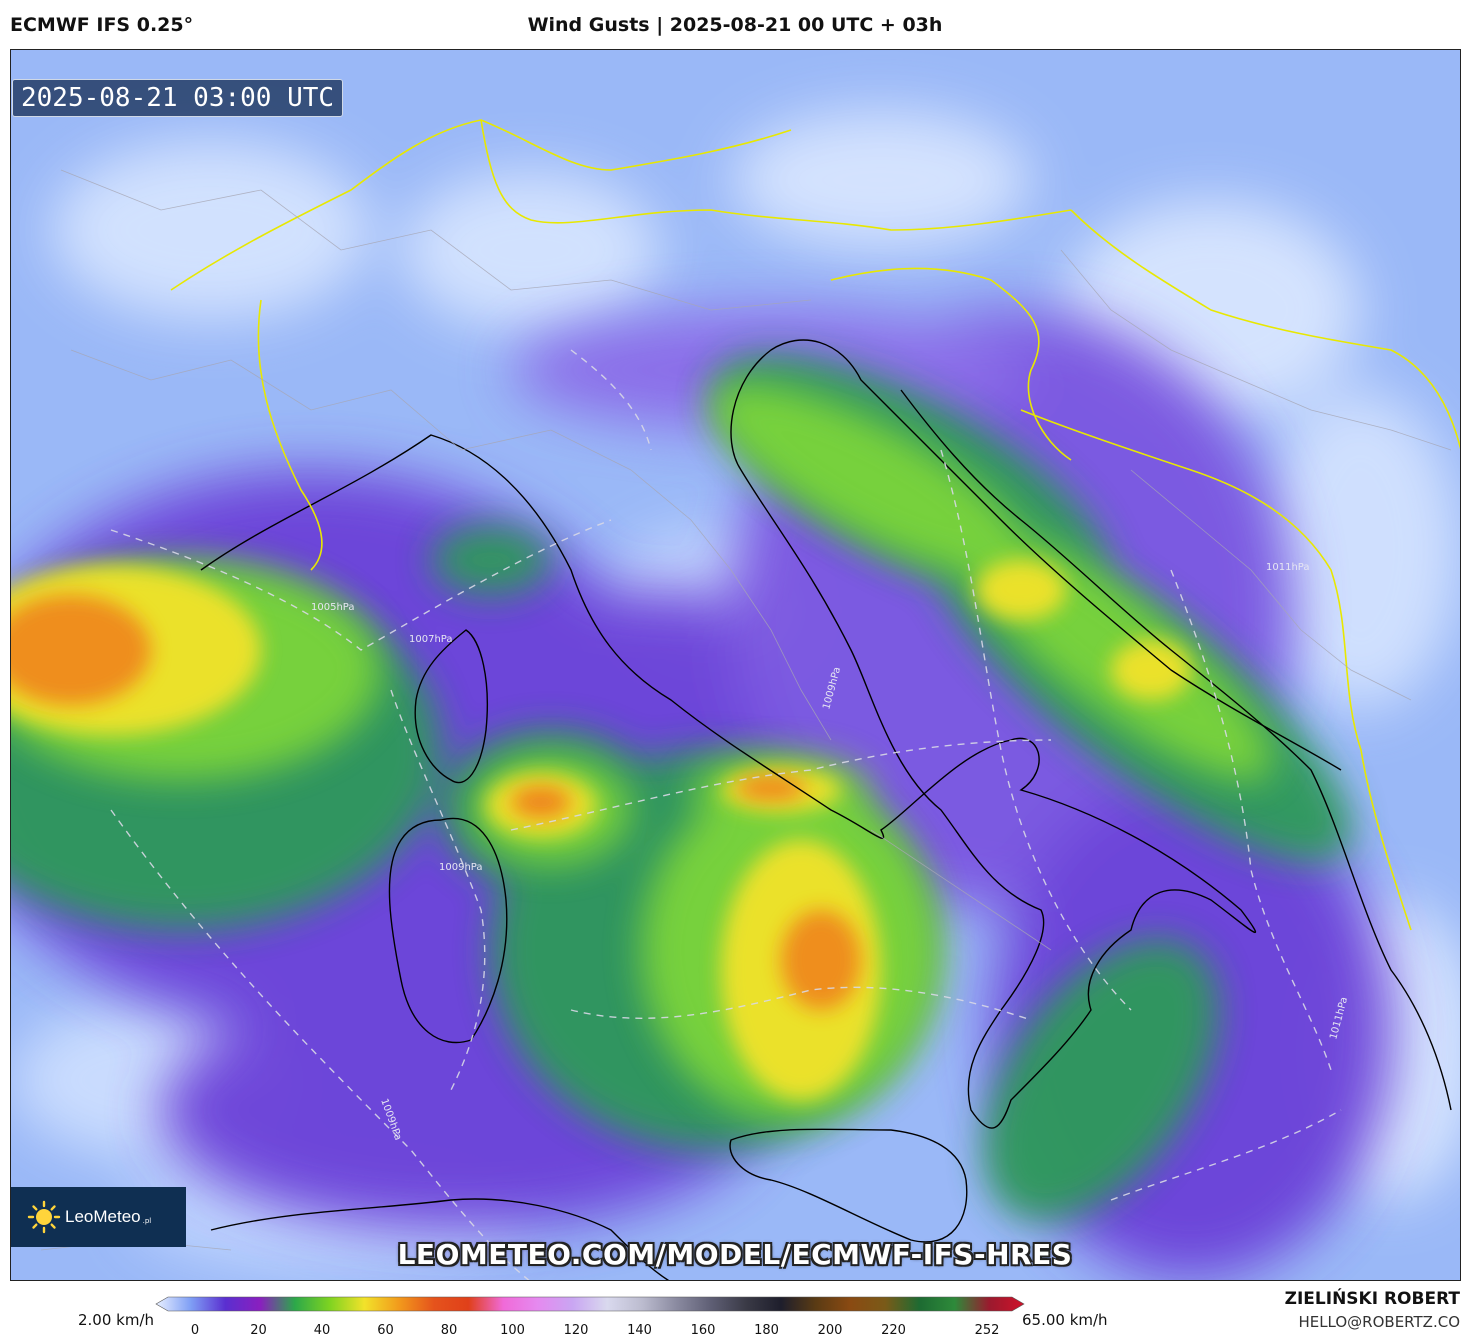  I want to click on legend-tick-label: 220, so click(893, 1330).